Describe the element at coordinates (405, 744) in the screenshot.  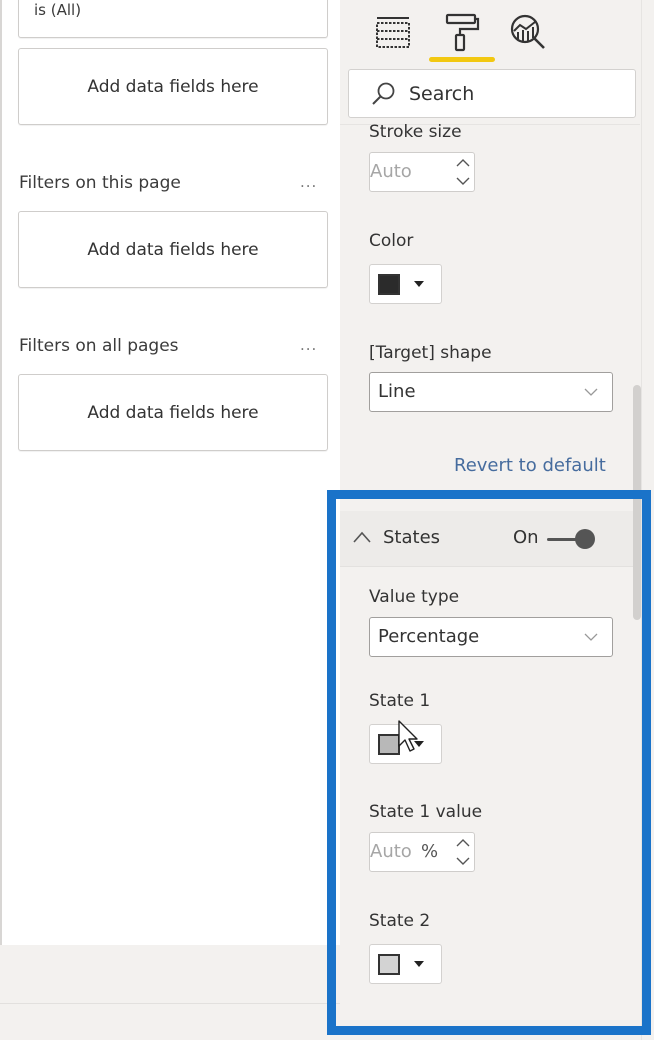
I see `state1-color-picker` at that location.